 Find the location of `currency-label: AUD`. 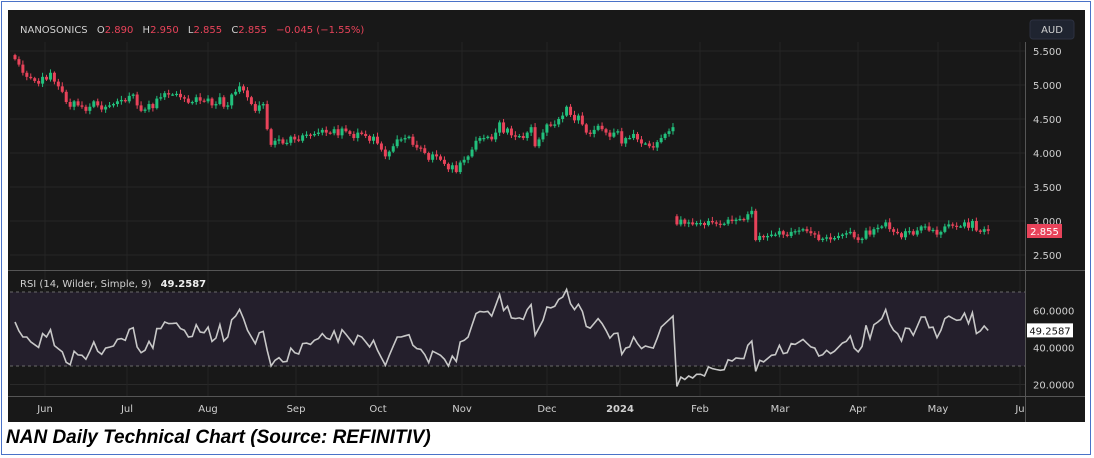

currency-label: AUD is located at coordinates (1052, 30).